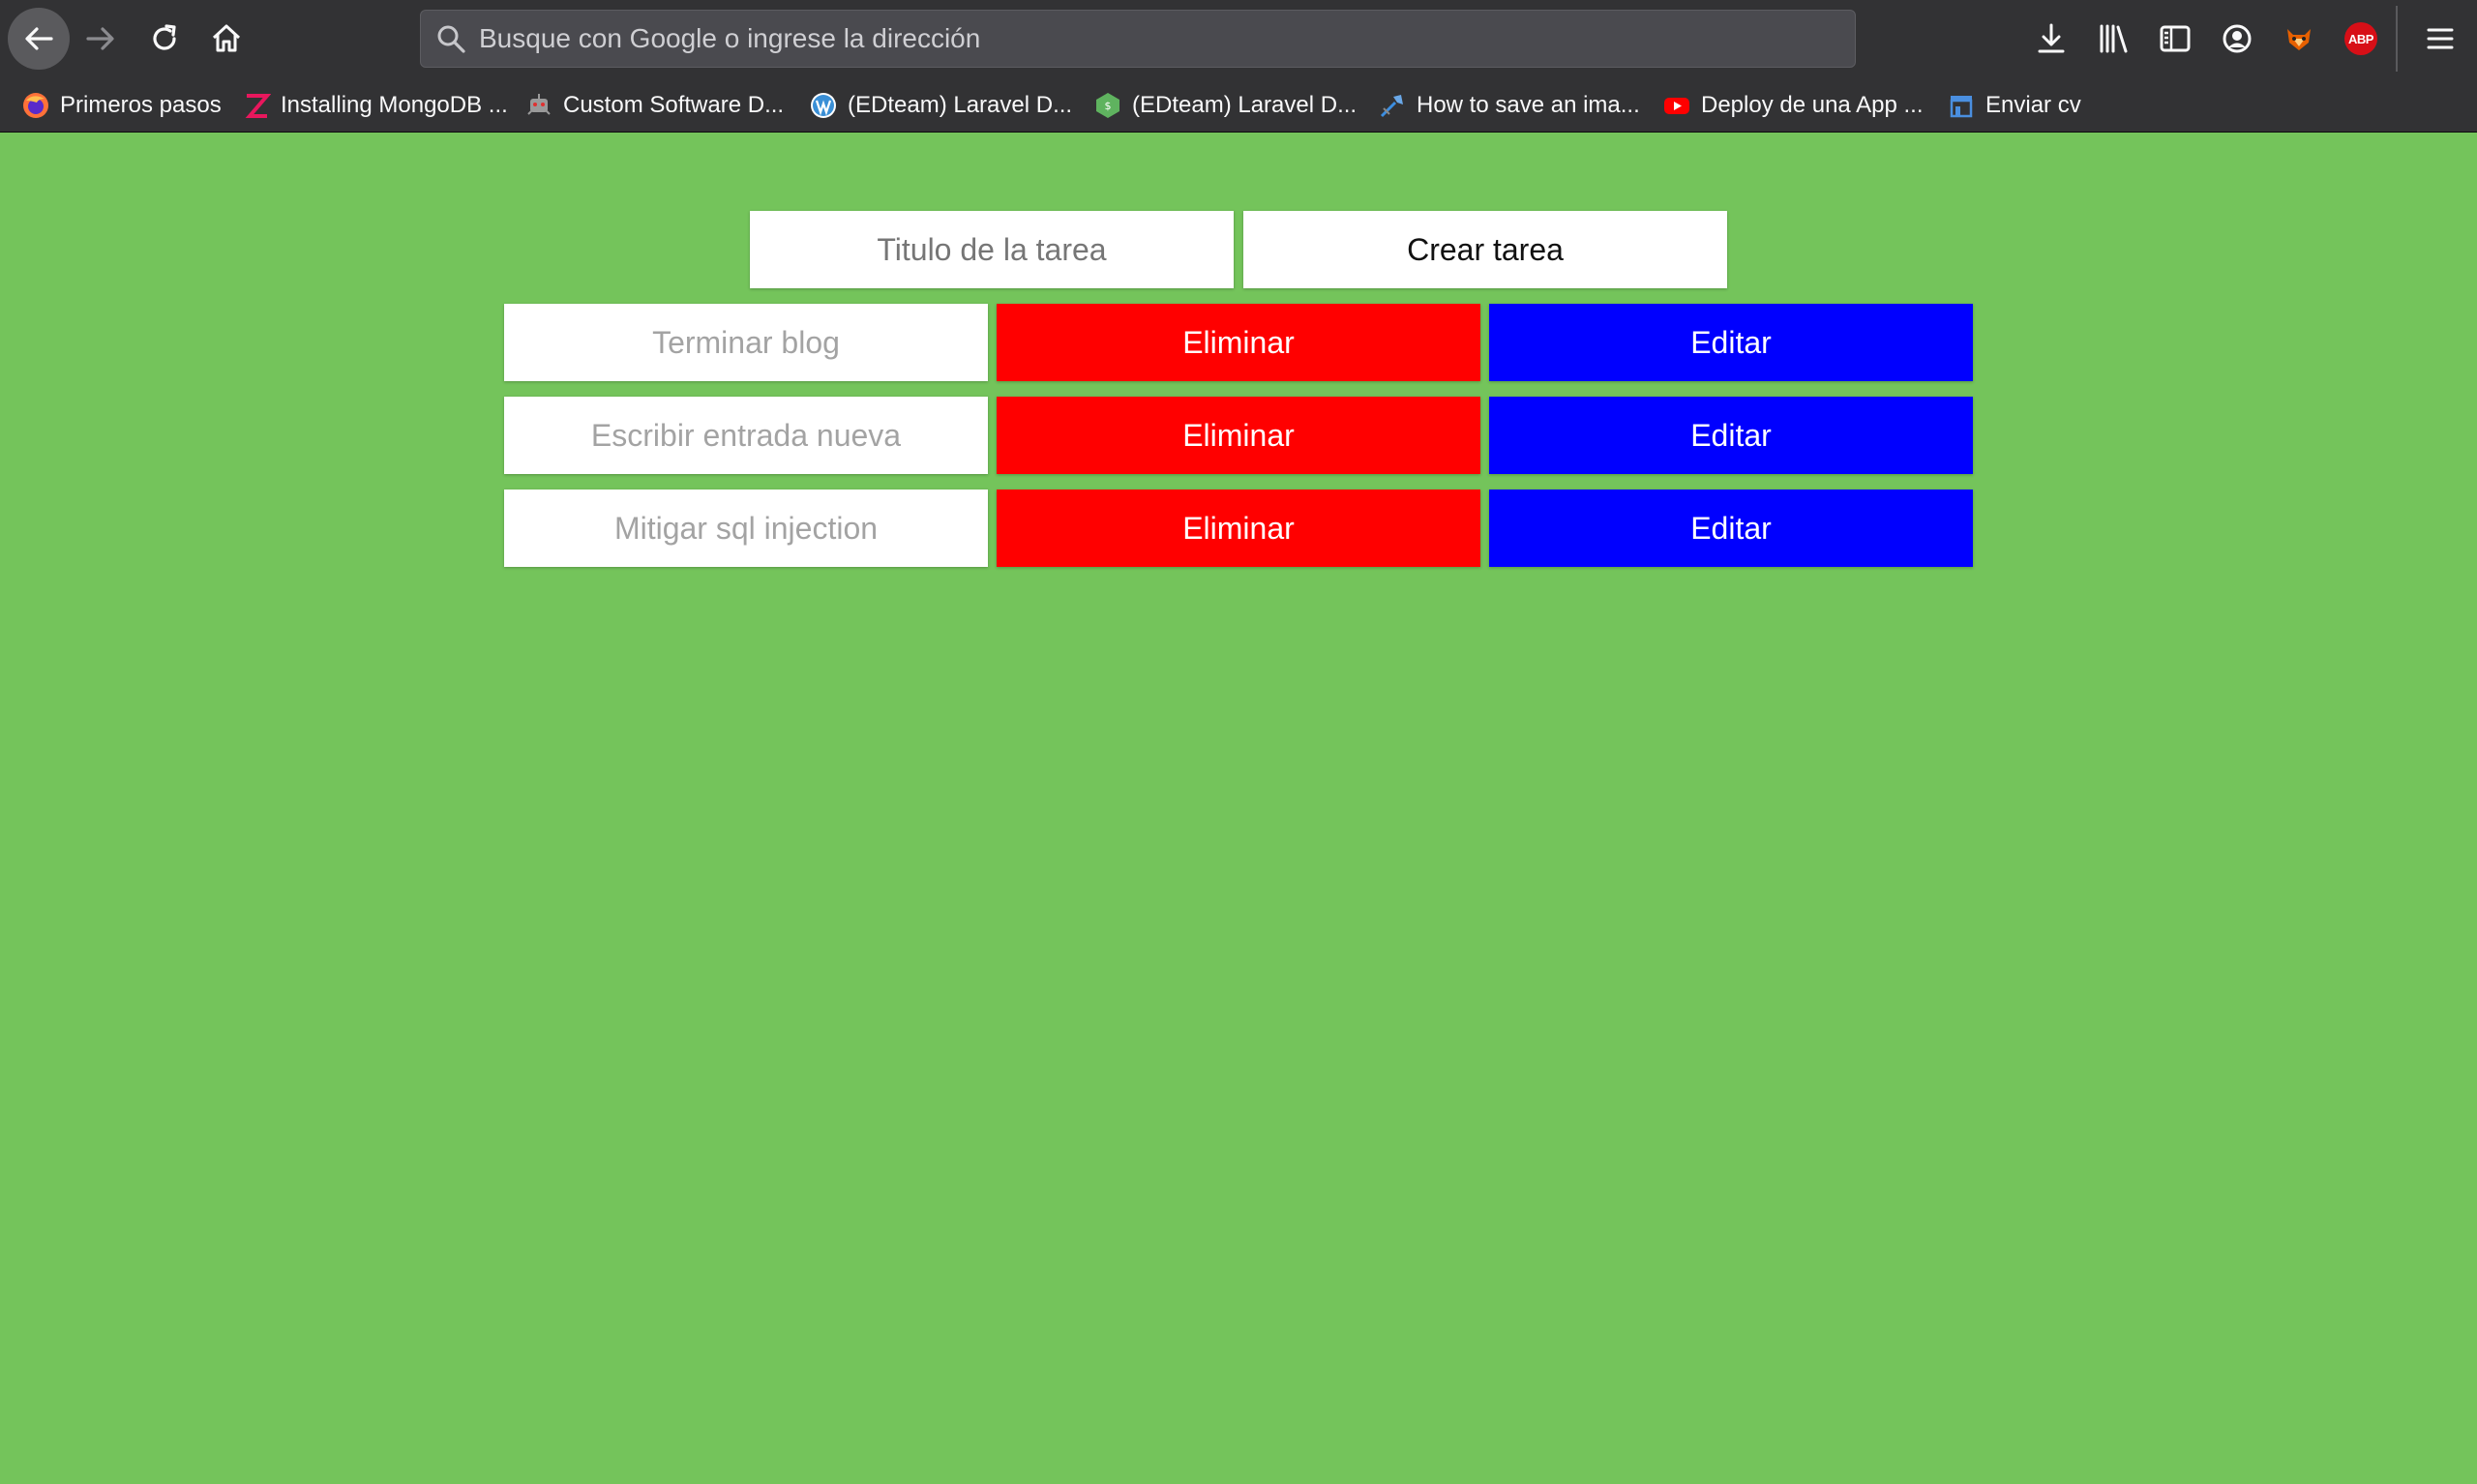 This screenshot has height=1484, width=2477. I want to click on fox-extension-icon, so click(2299, 39).